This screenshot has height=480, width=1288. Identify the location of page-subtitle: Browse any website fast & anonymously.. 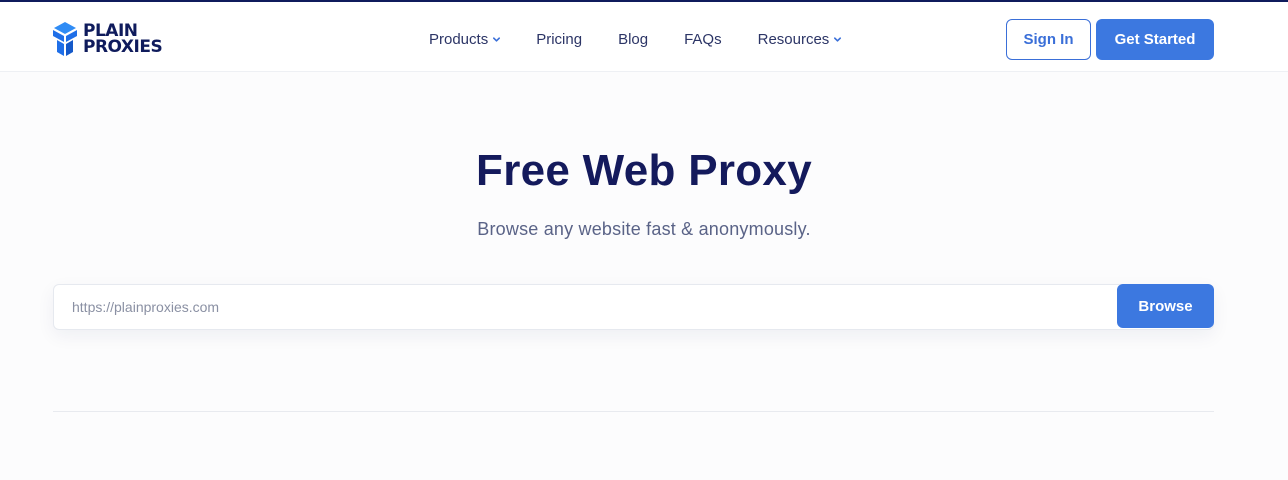
(644, 229).